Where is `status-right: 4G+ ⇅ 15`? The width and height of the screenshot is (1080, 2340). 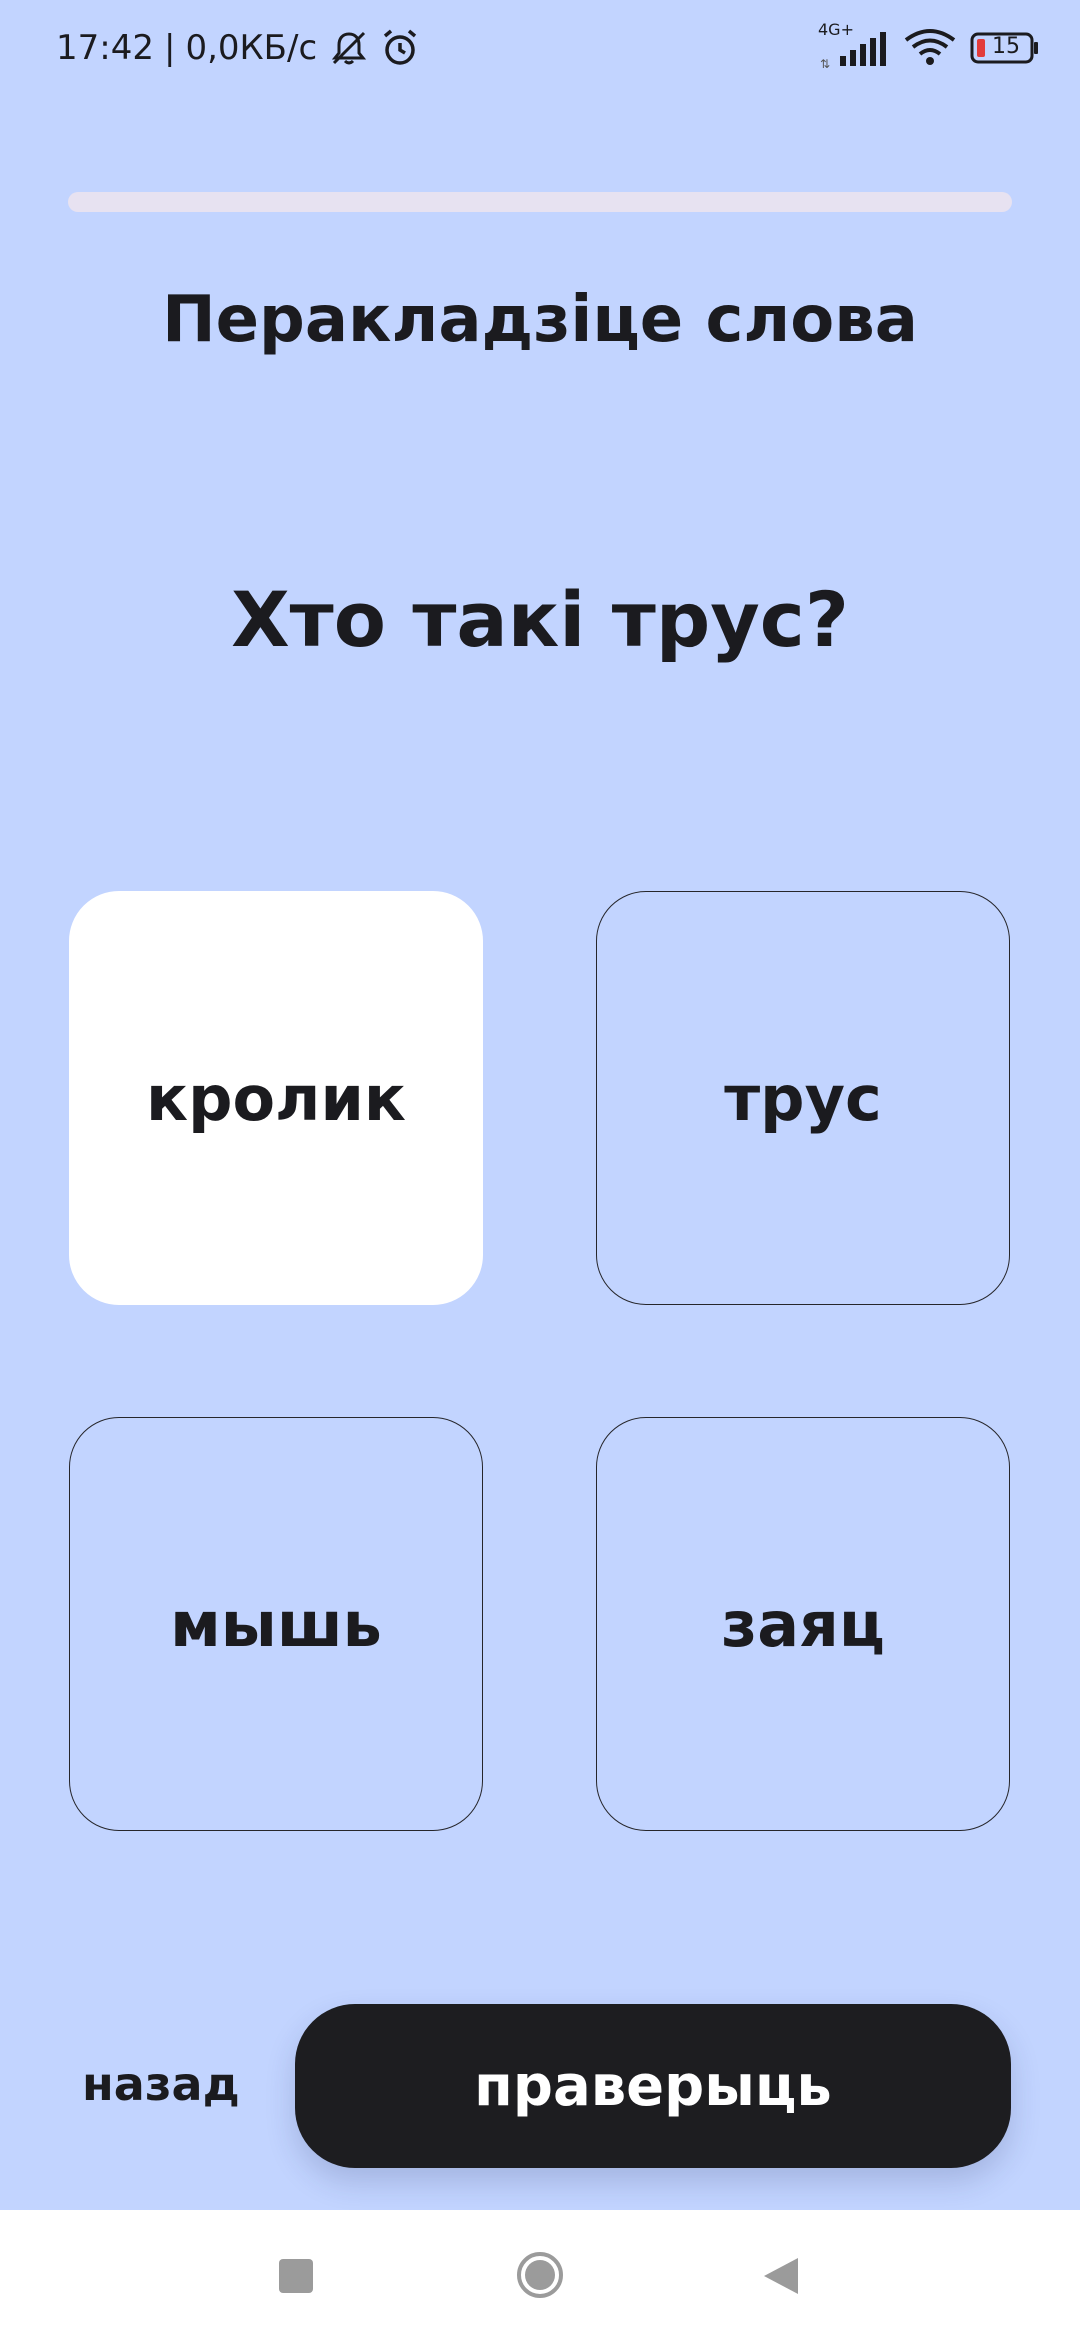 status-right: 4G+ ⇅ 15 is located at coordinates (929, 47).